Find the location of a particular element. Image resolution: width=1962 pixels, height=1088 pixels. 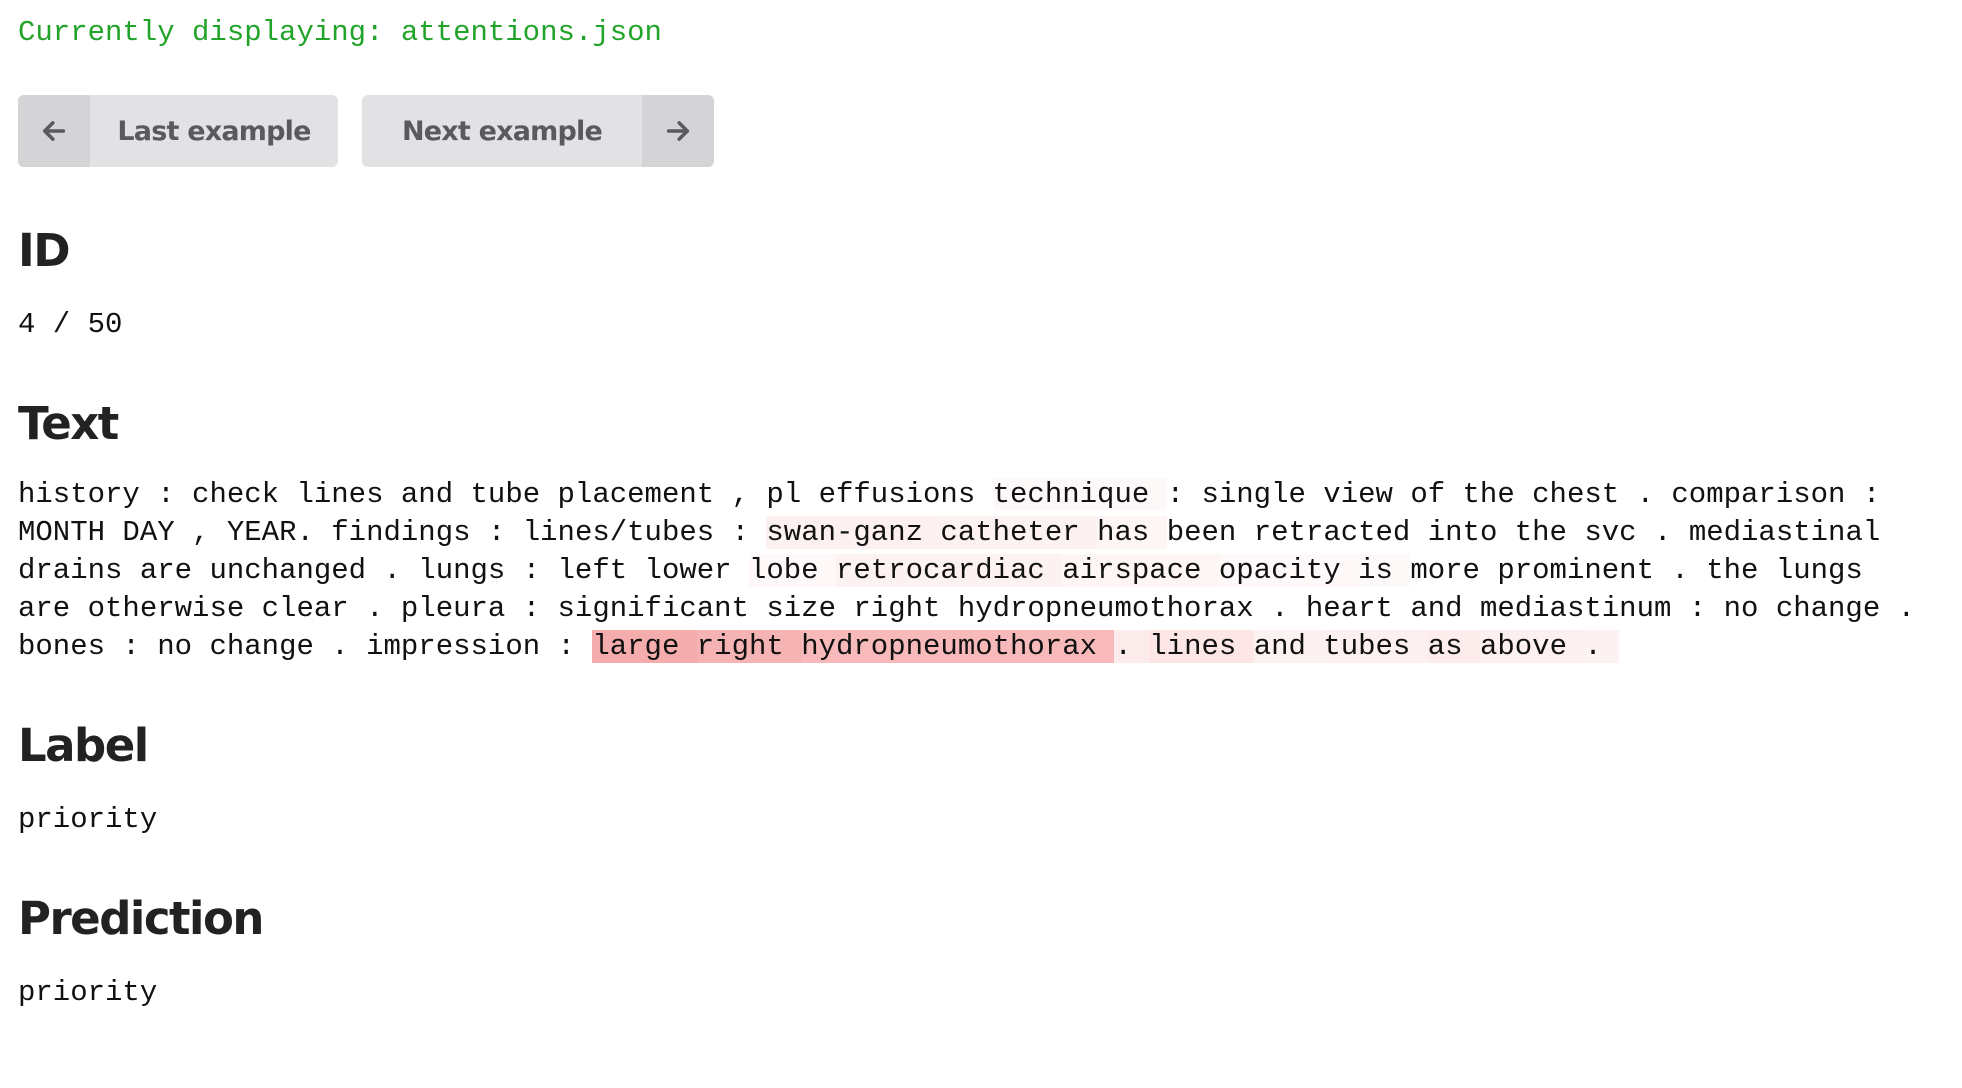

text-token: check is located at coordinates (244, 494).